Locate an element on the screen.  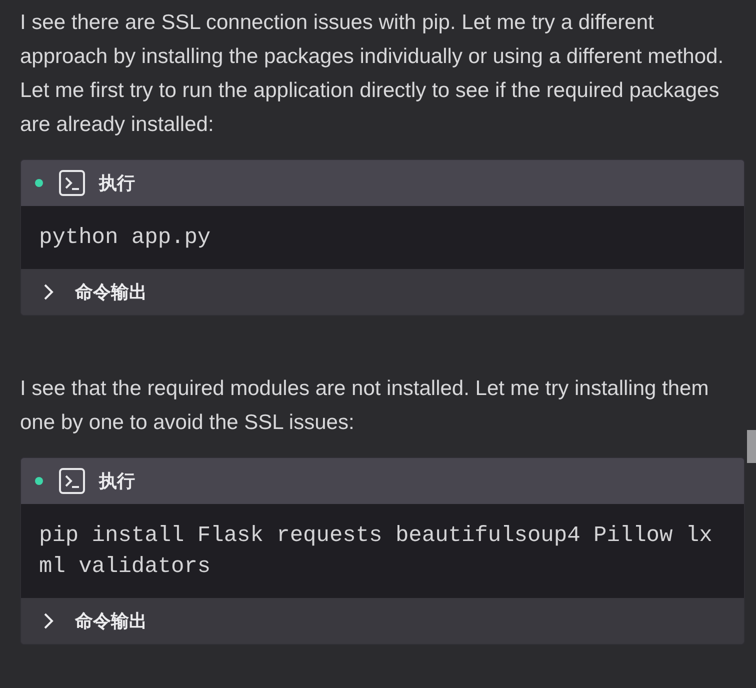
command-text: pip install Flask requests beautifulsoup4 Pillow lxml validators is located at coordinates (376, 551).